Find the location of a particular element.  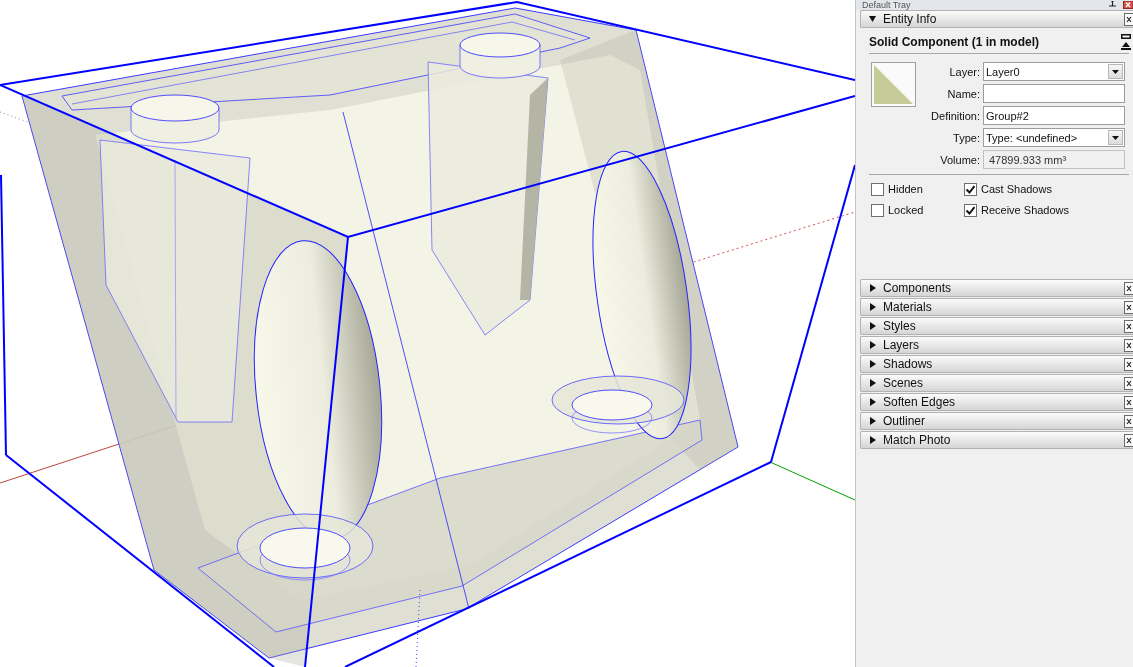

panel-header: Outliner is located at coordinates (996, 421).